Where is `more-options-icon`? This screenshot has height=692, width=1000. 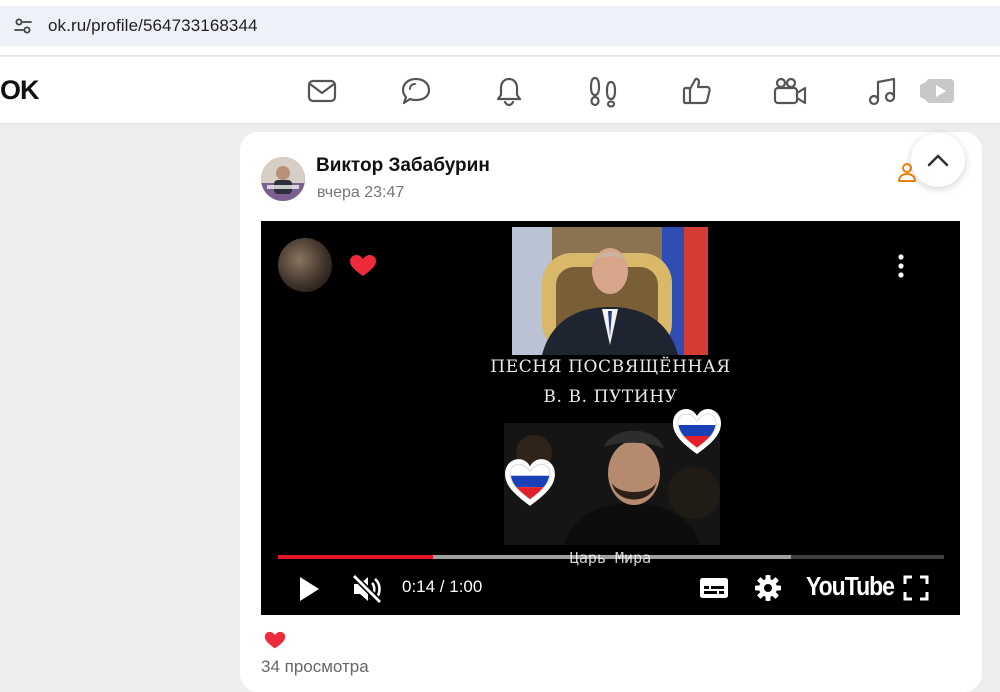
more-options-icon is located at coordinates (901, 268).